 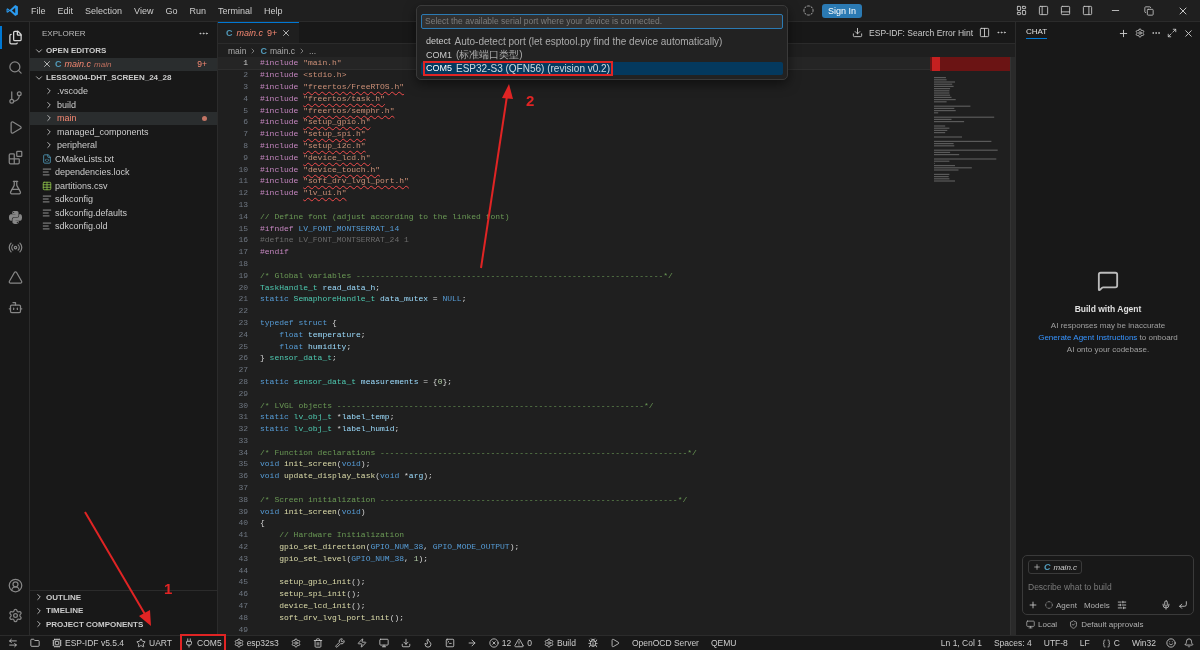 I want to click on code-line: {, so click(x=262, y=523).